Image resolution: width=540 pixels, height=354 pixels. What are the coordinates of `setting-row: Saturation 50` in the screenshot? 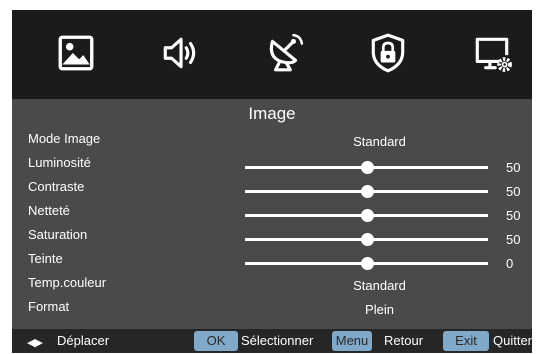 It's located at (272, 237).